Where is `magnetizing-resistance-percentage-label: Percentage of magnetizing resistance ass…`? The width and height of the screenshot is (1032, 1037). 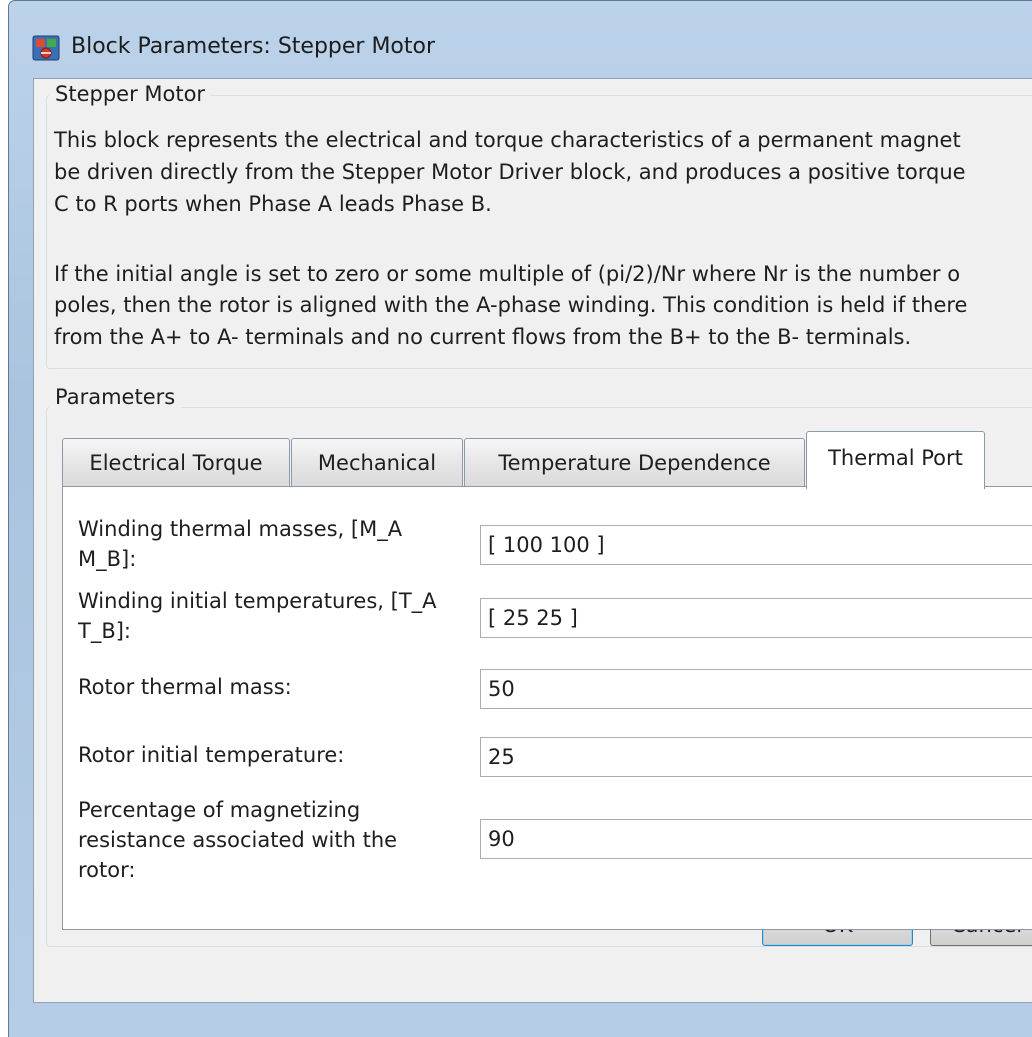
magnetizing-resistance-percentage-label: Percentage of magnetizing resistance ass… is located at coordinates (238, 840).